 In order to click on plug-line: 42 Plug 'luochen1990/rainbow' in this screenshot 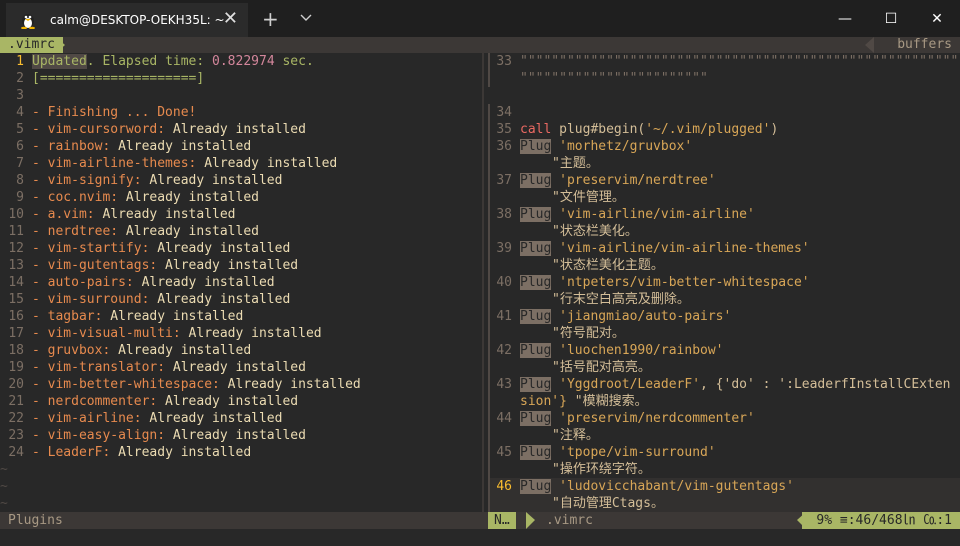, I will do `click(724, 350)`.